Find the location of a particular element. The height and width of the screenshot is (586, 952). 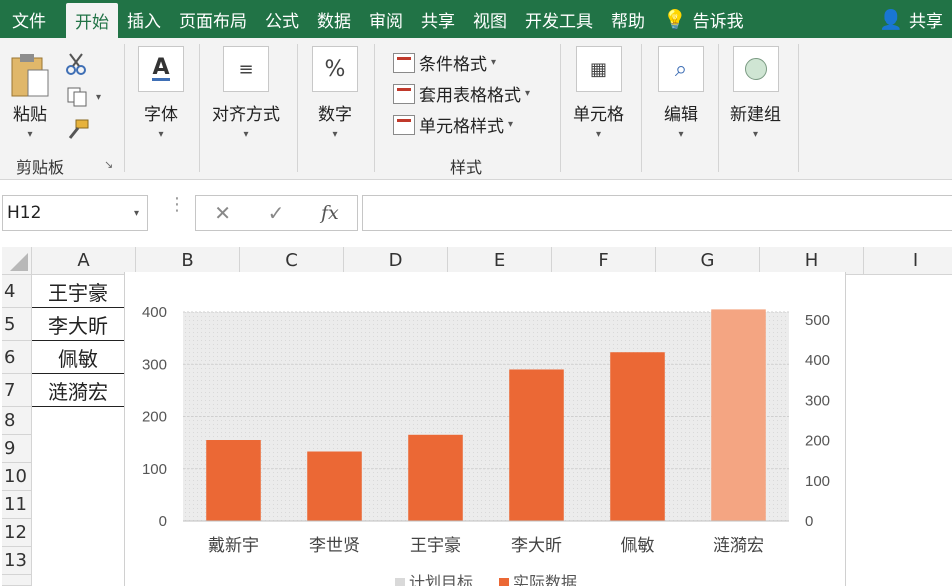

paste-button: 粘贴 ▾ is located at coordinates (30, 96).